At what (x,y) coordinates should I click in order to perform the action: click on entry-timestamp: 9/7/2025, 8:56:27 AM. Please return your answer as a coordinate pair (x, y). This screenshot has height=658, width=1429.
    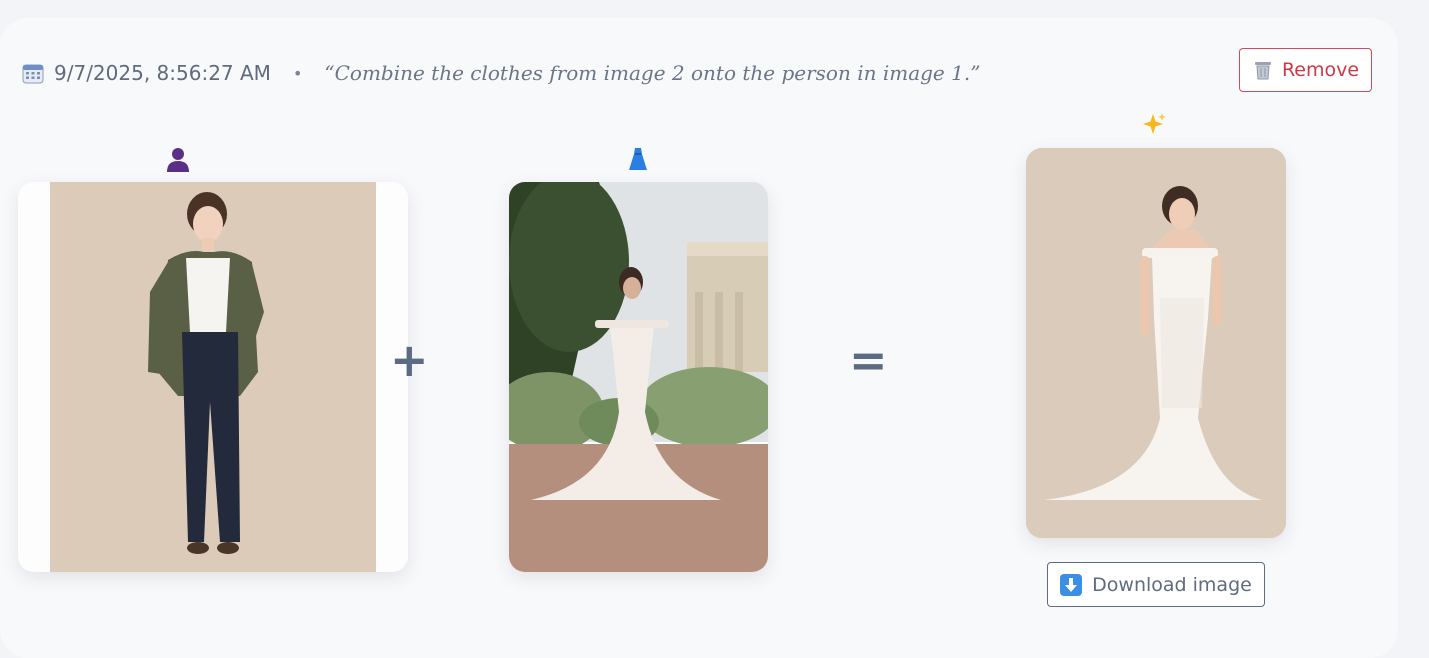
    Looking at the image, I should click on (162, 73).